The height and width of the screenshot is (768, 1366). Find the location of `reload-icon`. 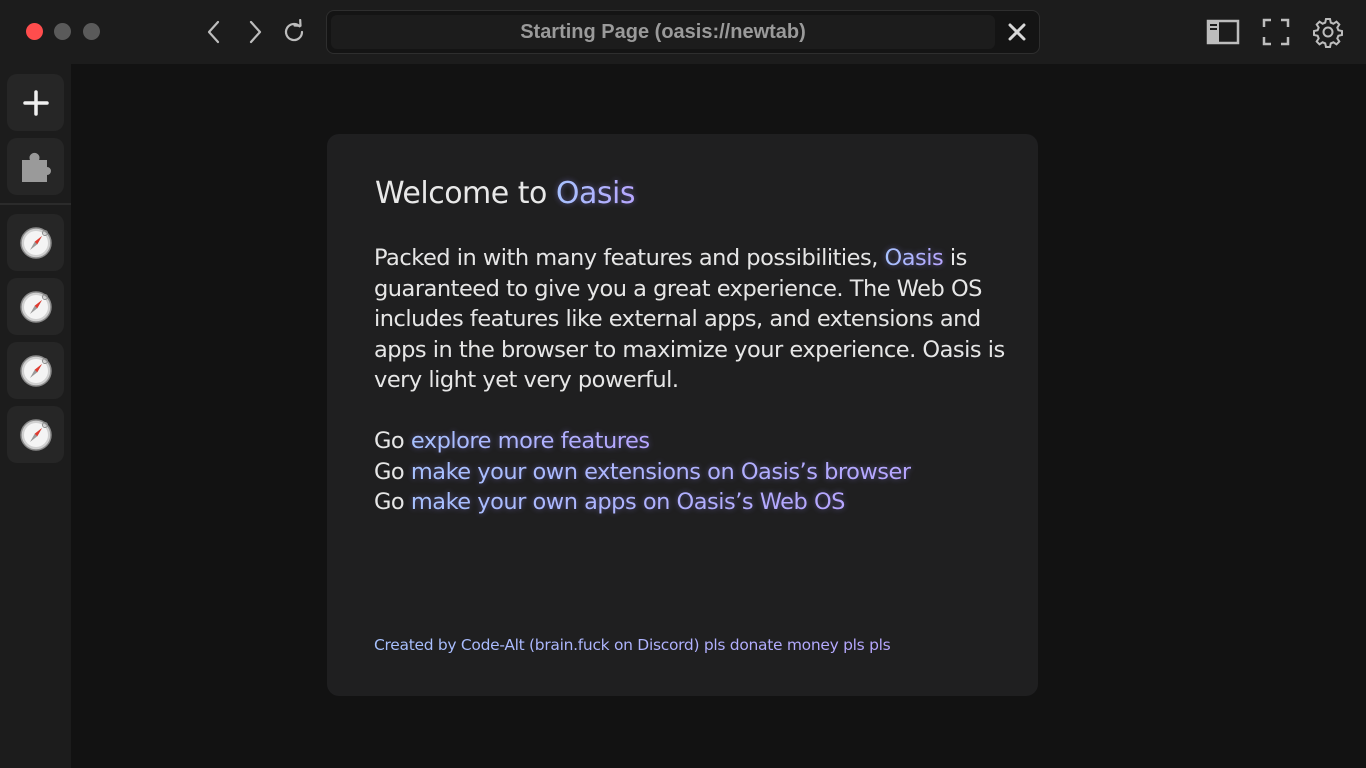

reload-icon is located at coordinates (294, 30).